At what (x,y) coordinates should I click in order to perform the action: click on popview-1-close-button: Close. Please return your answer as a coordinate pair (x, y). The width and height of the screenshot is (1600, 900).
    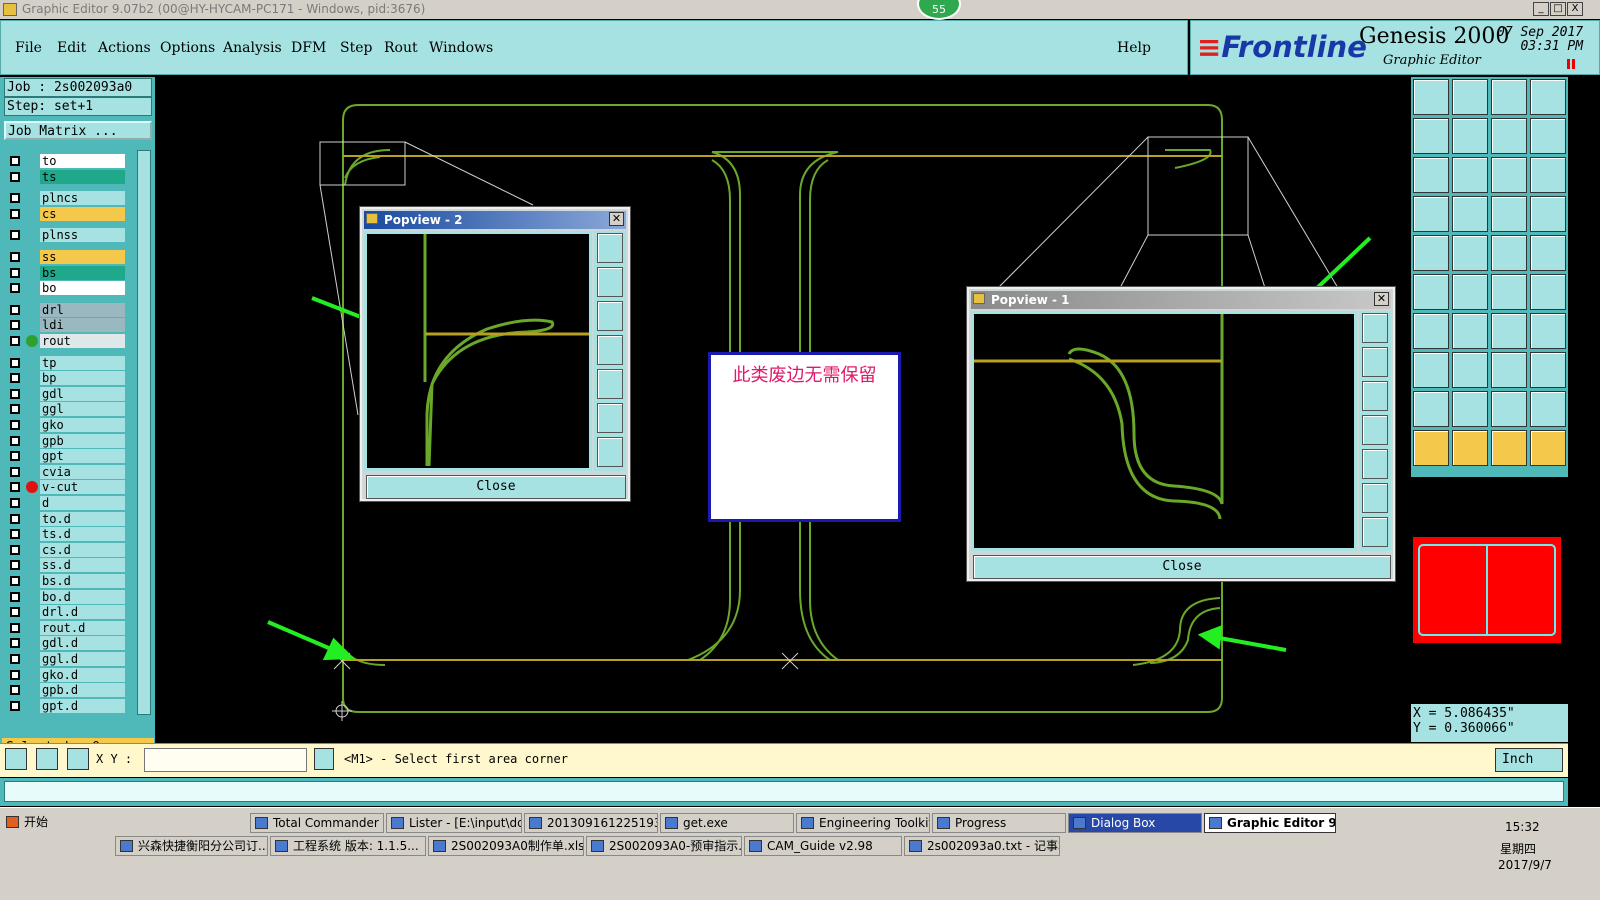
    Looking at the image, I should click on (1182, 567).